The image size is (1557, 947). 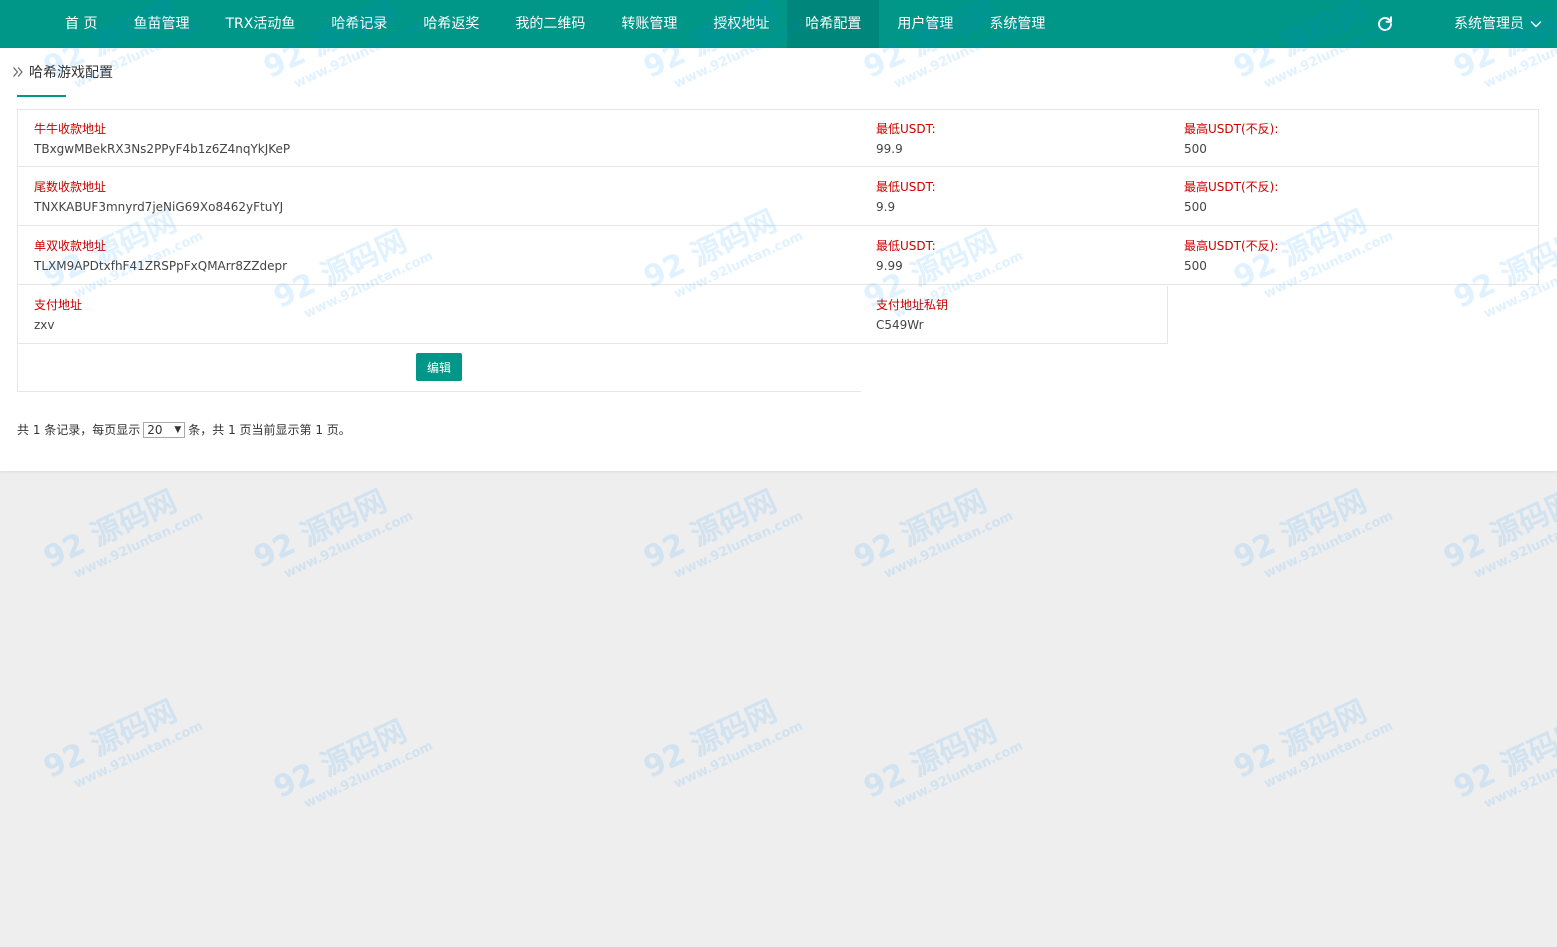 What do you see at coordinates (58, 315) in the screenshot?
I see `pay-address-cell: 支付地址 zxv` at bounding box center [58, 315].